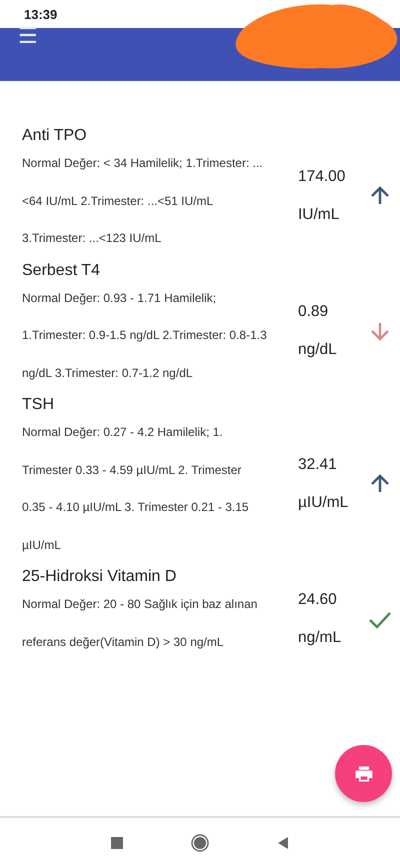  I want to click on result-unit: ng/dL, so click(317, 350).